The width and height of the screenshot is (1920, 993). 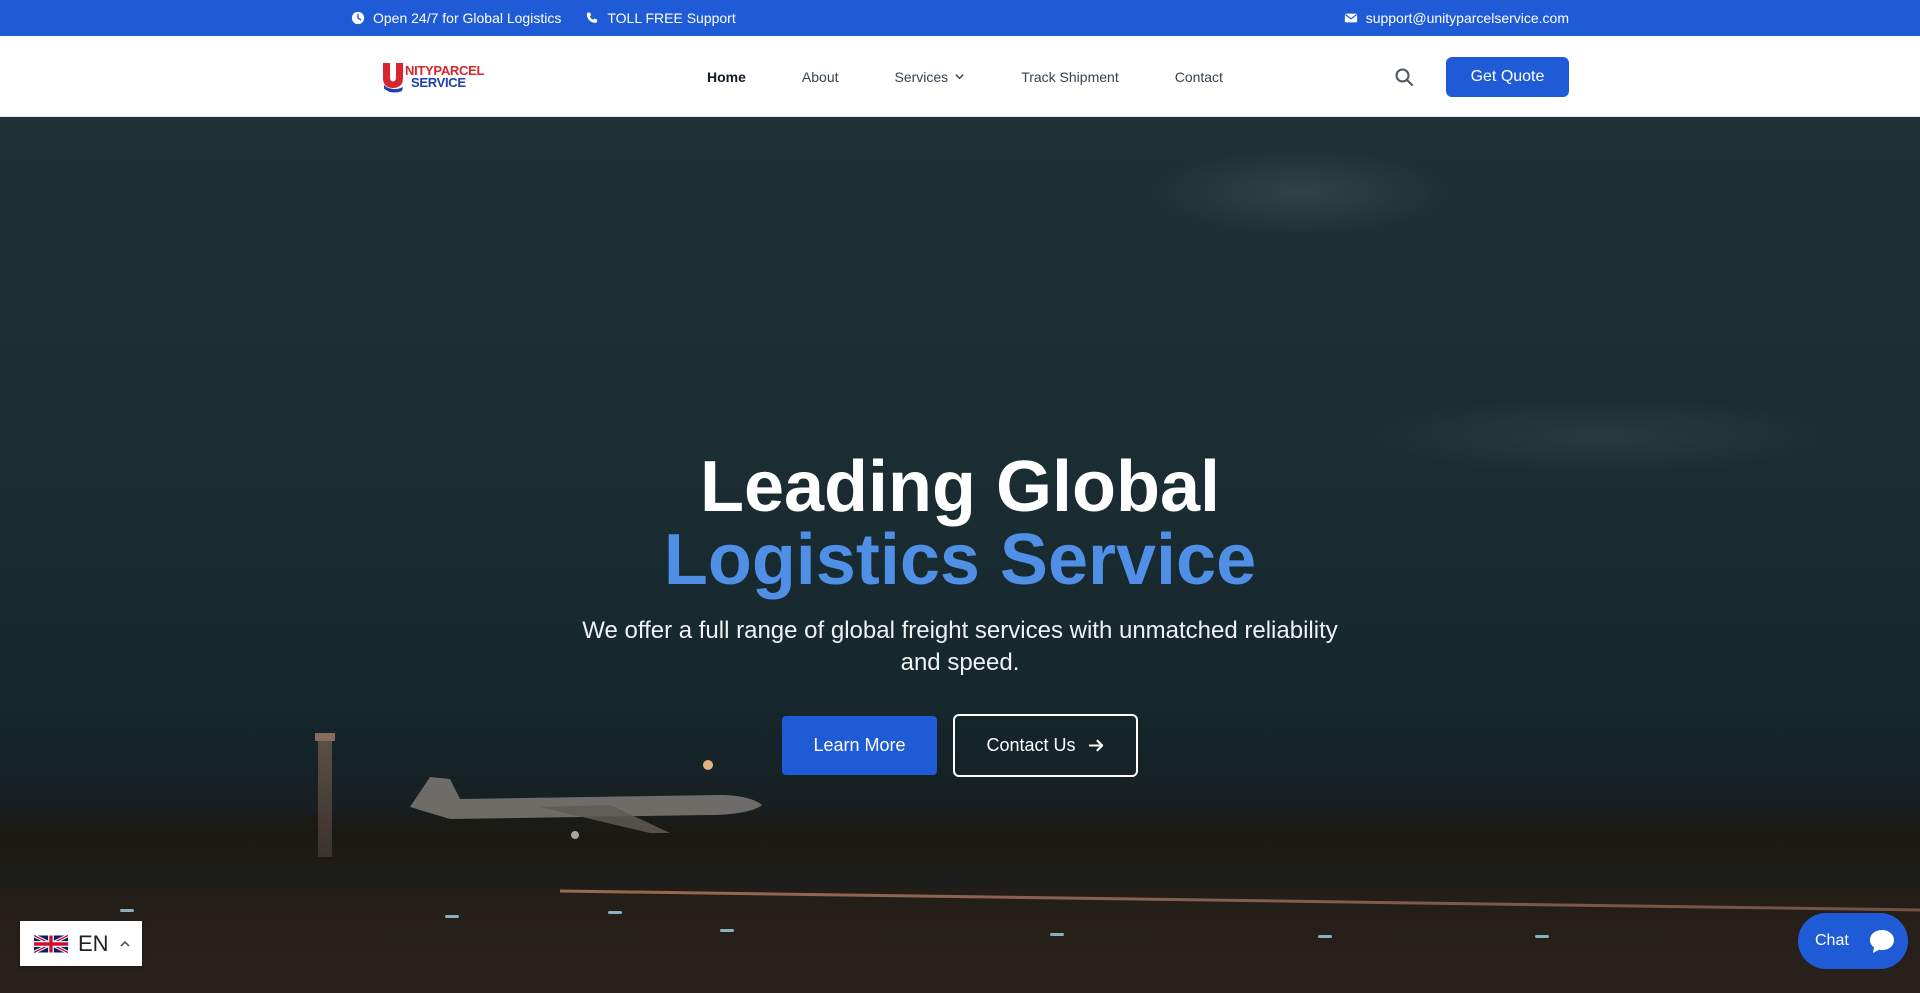 I want to click on chevron-down-icon, so click(x=959, y=77).